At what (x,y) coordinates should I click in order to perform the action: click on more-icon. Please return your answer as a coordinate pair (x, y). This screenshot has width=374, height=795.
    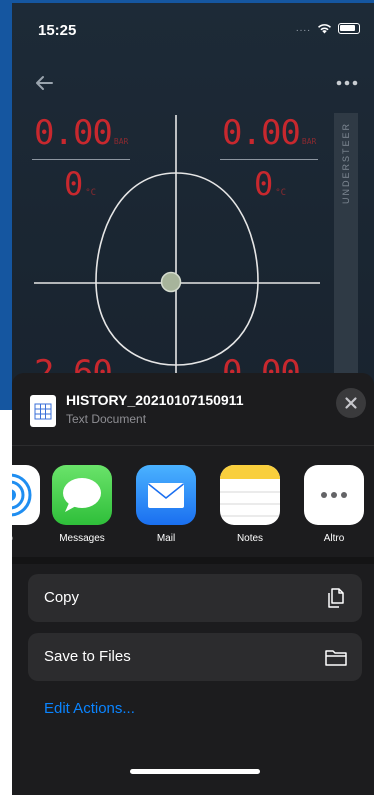
    Looking at the image, I should click on (334, 495).